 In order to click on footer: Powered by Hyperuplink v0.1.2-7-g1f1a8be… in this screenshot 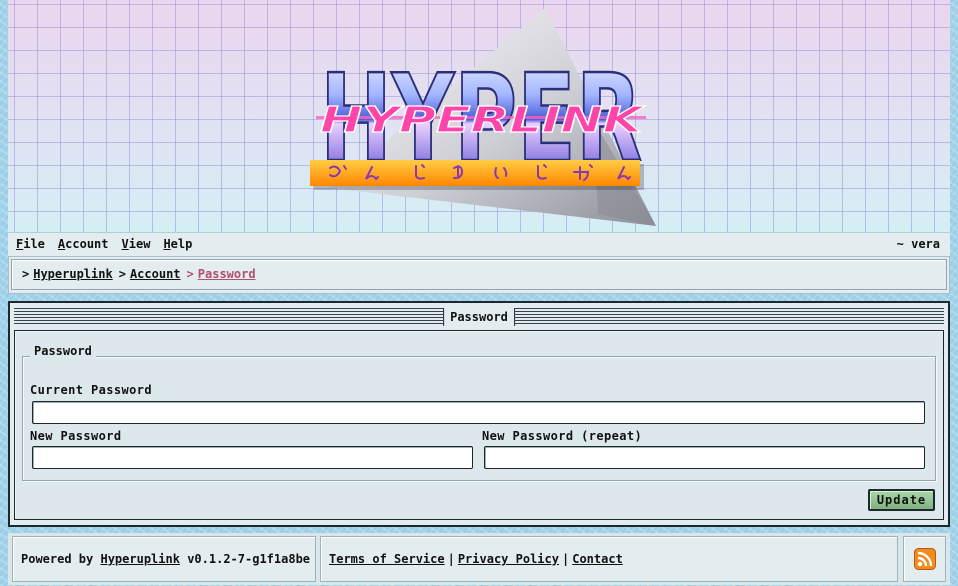, I will do `click(479, 559)`.